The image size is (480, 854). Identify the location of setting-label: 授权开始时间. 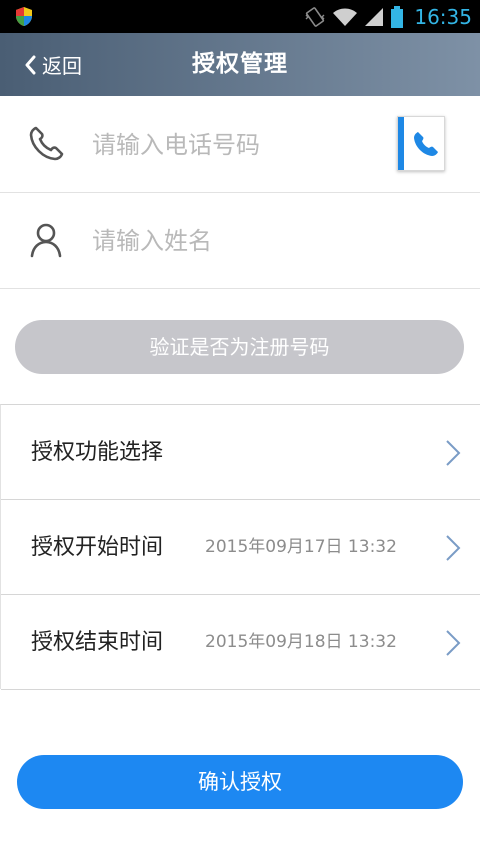
(97, 547).